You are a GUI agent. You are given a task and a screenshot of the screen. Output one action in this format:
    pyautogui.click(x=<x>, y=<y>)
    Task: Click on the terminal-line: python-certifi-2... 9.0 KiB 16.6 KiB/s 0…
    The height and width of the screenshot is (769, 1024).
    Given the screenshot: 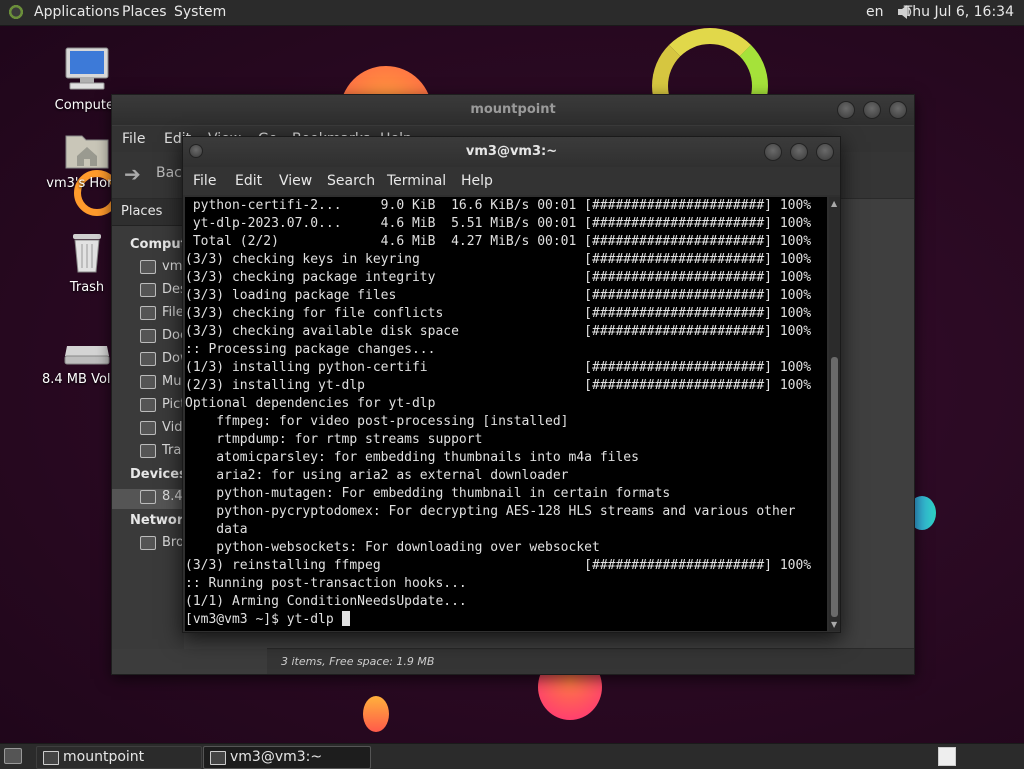 What is the action you would take?
    pyautogui.click(x=498, y=205)
    